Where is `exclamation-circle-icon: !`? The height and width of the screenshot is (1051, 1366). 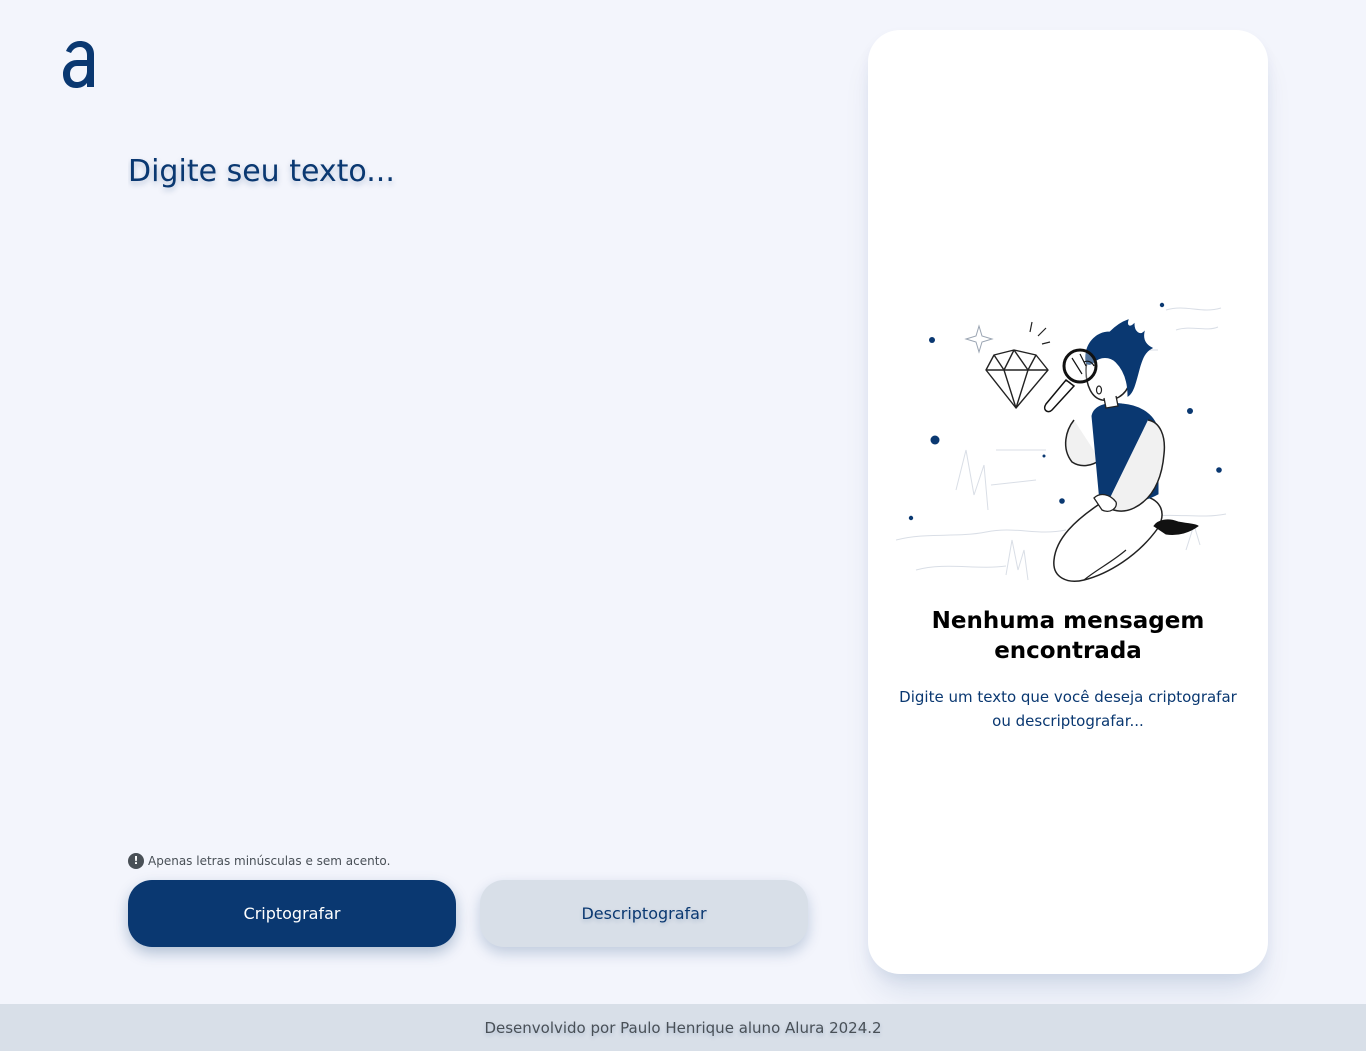 exclamation-circle-icon: ! is located at coordinates (136, 861).